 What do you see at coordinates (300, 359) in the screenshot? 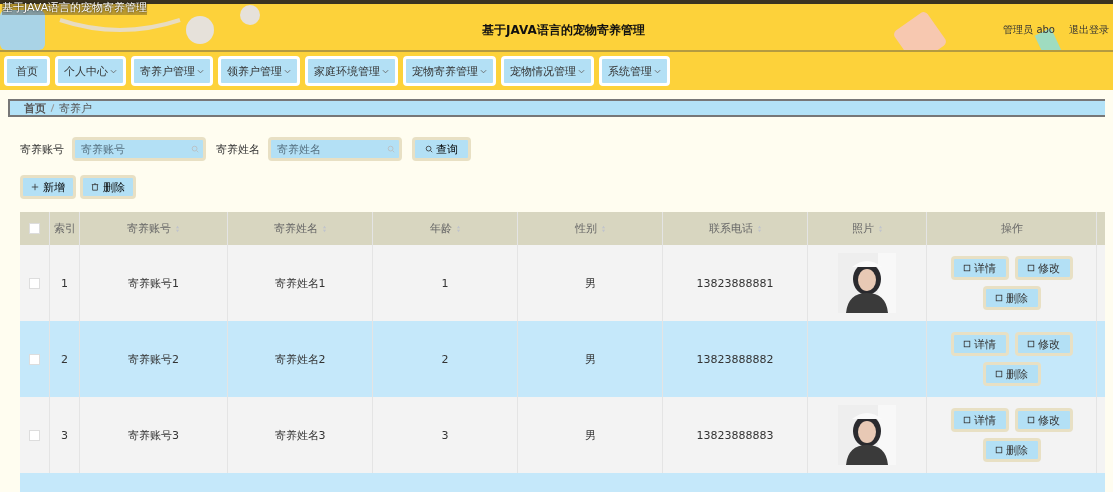
I see `table-cell: 寄养姓名2` at bounding box center [300, 359].